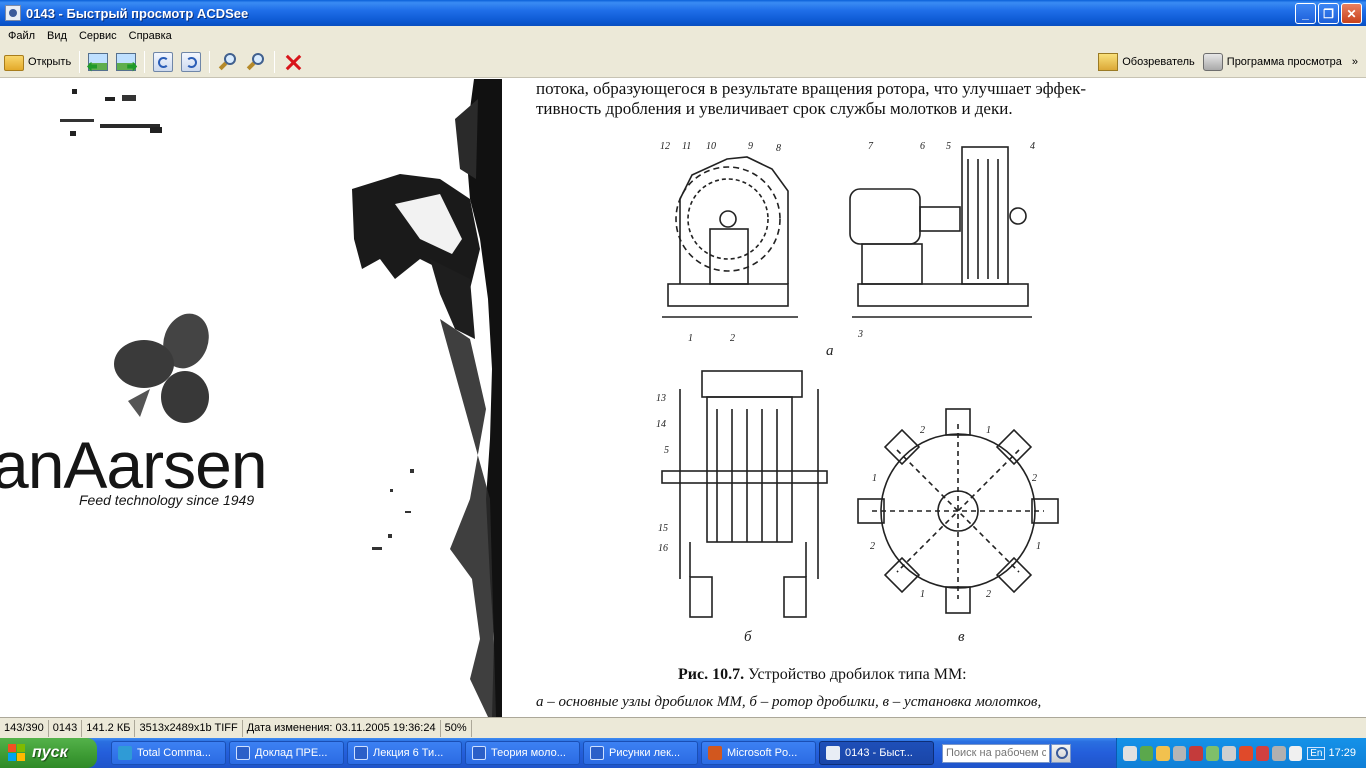 The image size is (1366, 768). Describe the element at coordinates (711, 674) in the screenshot. I see `figure-caption-number: Рис. 10.7.` at that location.